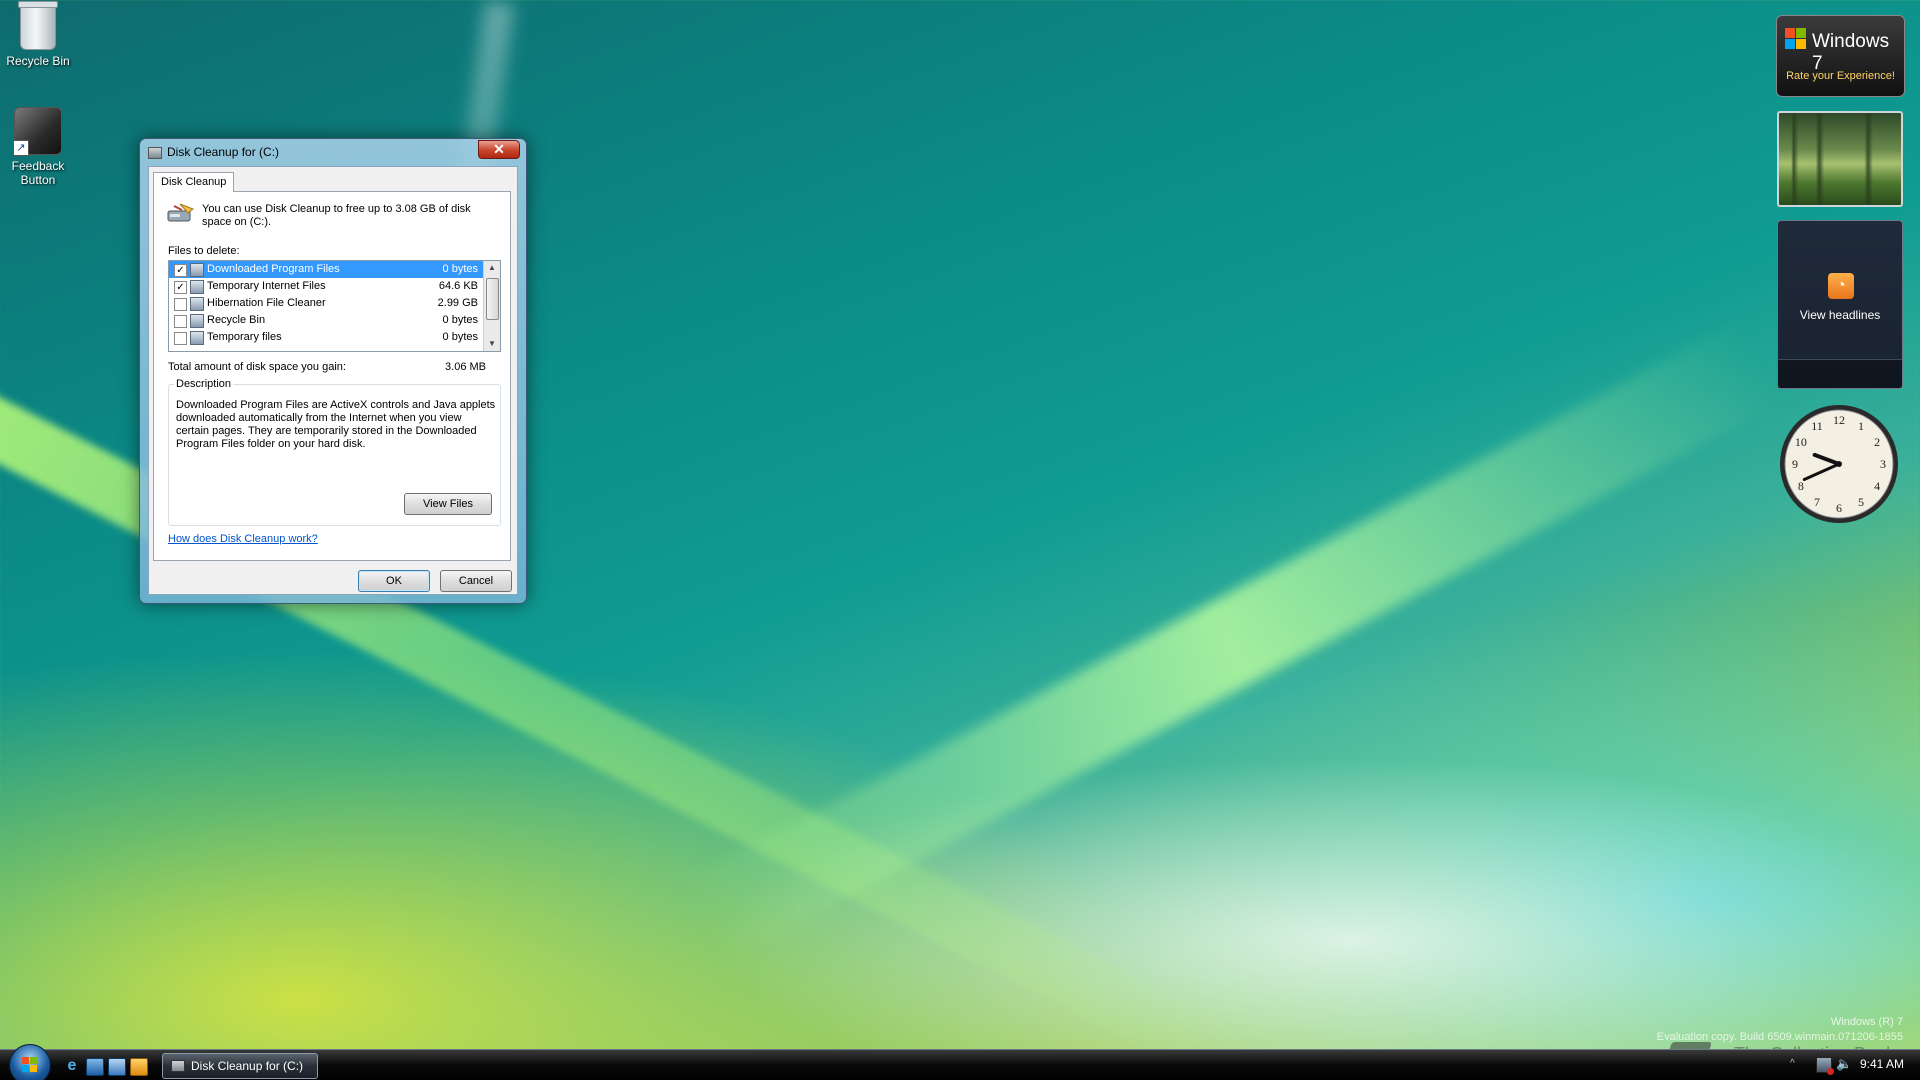 The image size is (1920, 1080). I want to click on file-name: Hibernation File Cleaner, so click(266, 303).